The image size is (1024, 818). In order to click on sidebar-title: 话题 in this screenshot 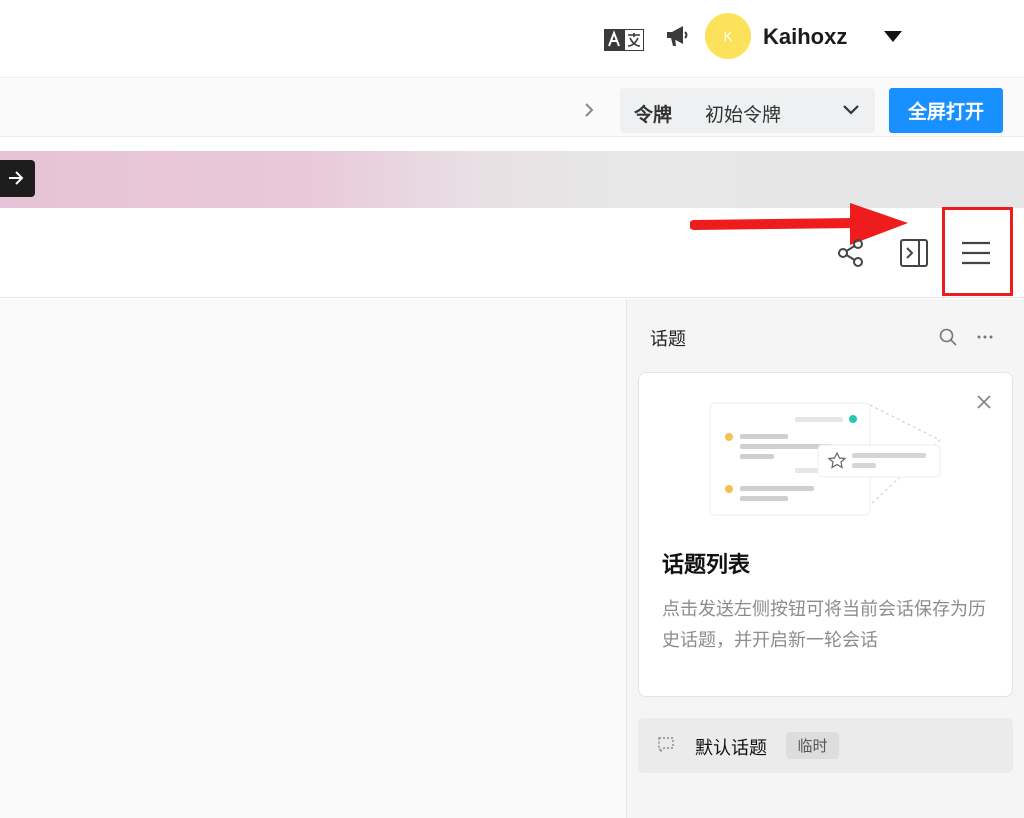, I will do `click(668, 339)`.